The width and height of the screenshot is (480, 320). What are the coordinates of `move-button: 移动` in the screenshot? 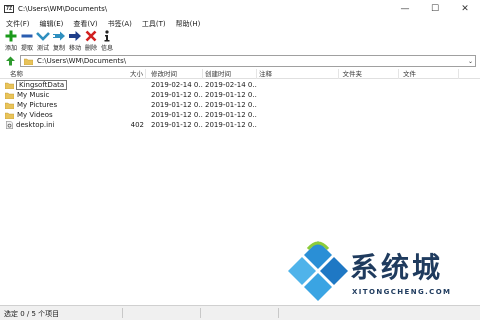 It's located at (75, 40).